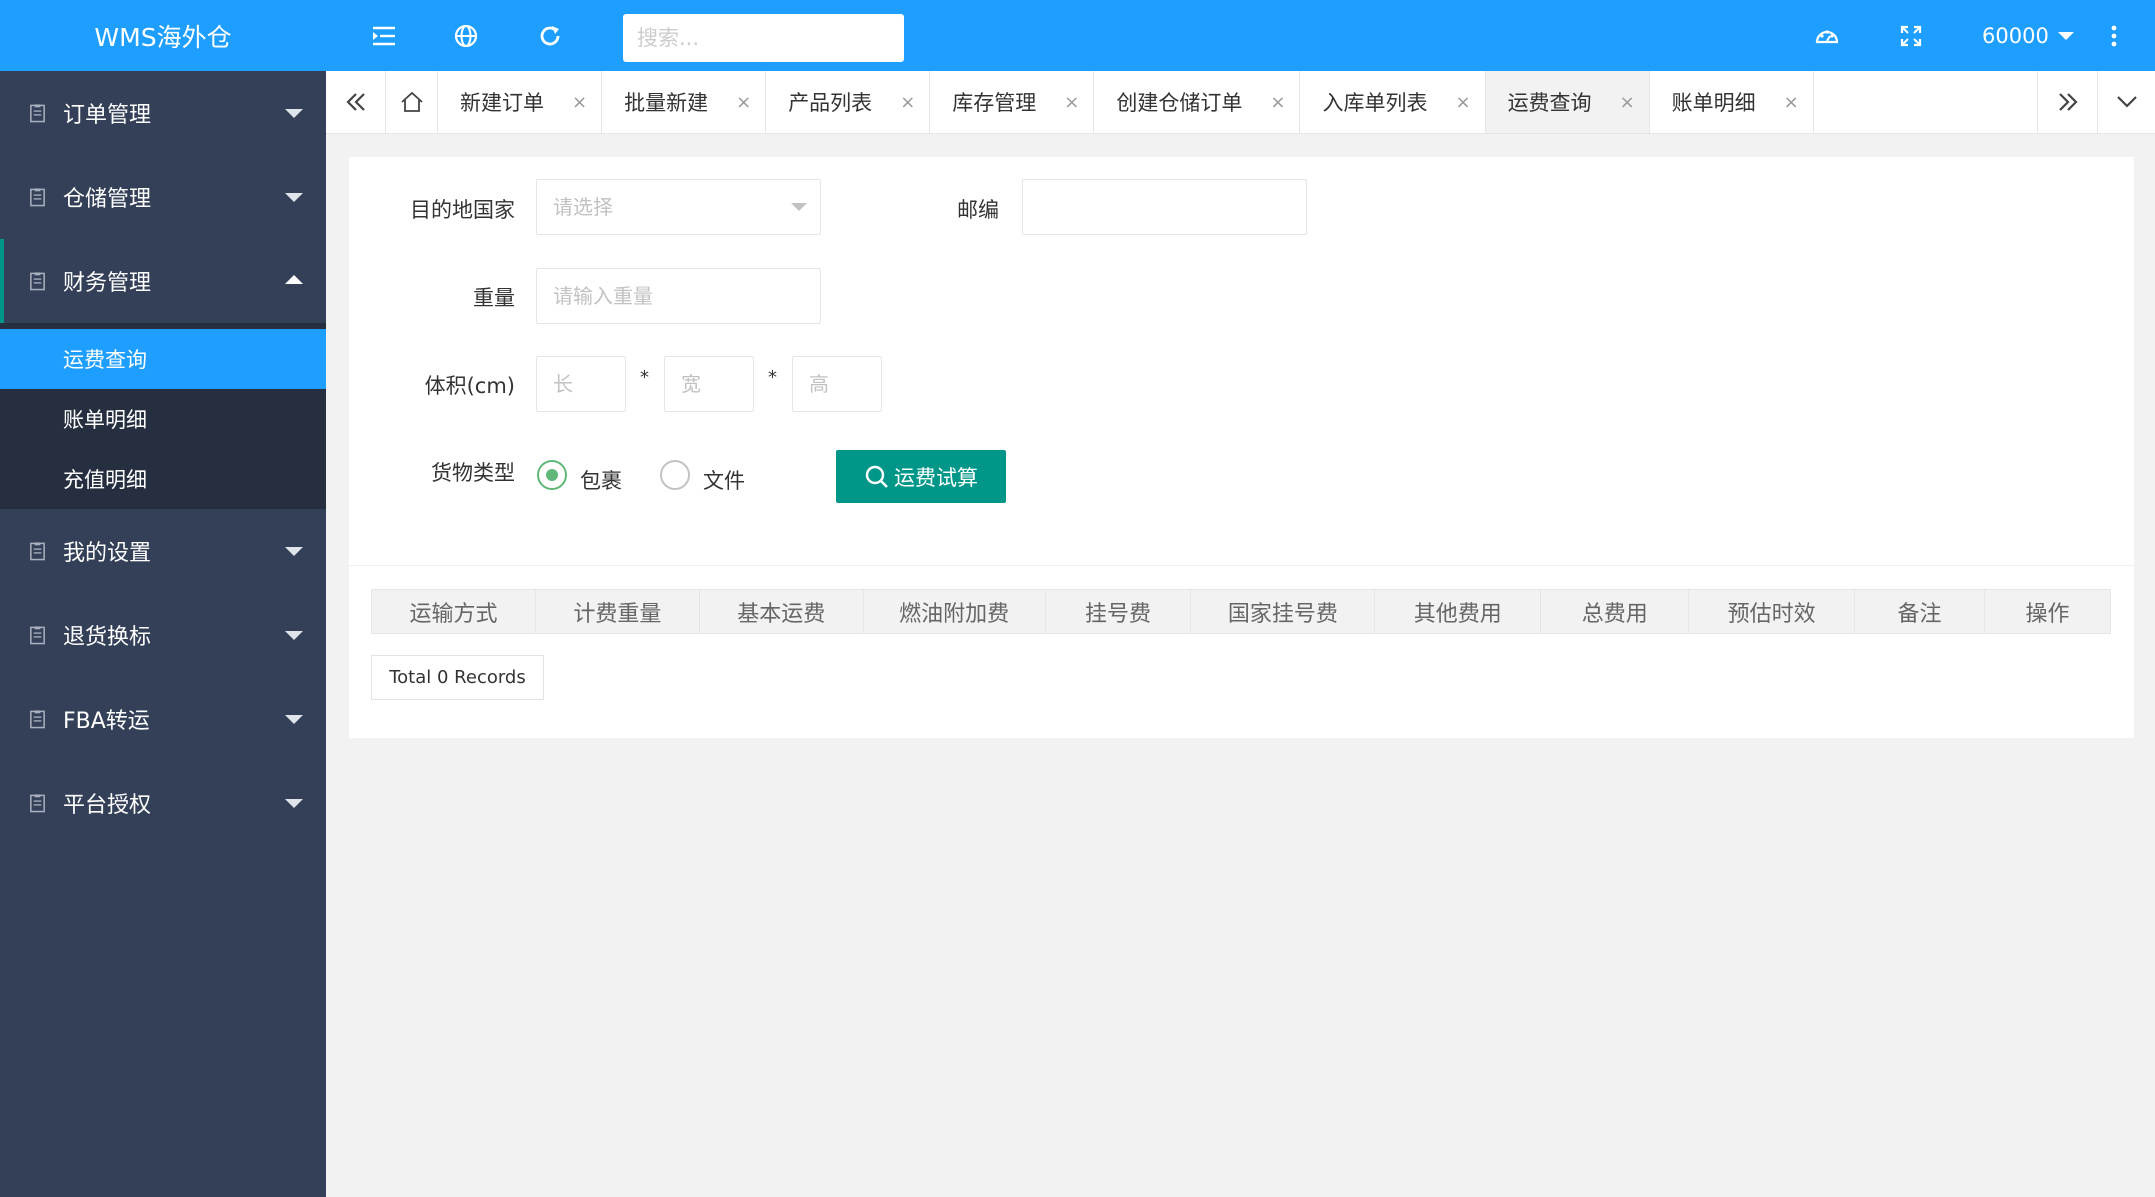  What do you see at coordinates (1283, 611) in the screenshot?
I see `column-header: 国家挂号费` at bounding box center [1283, 611].